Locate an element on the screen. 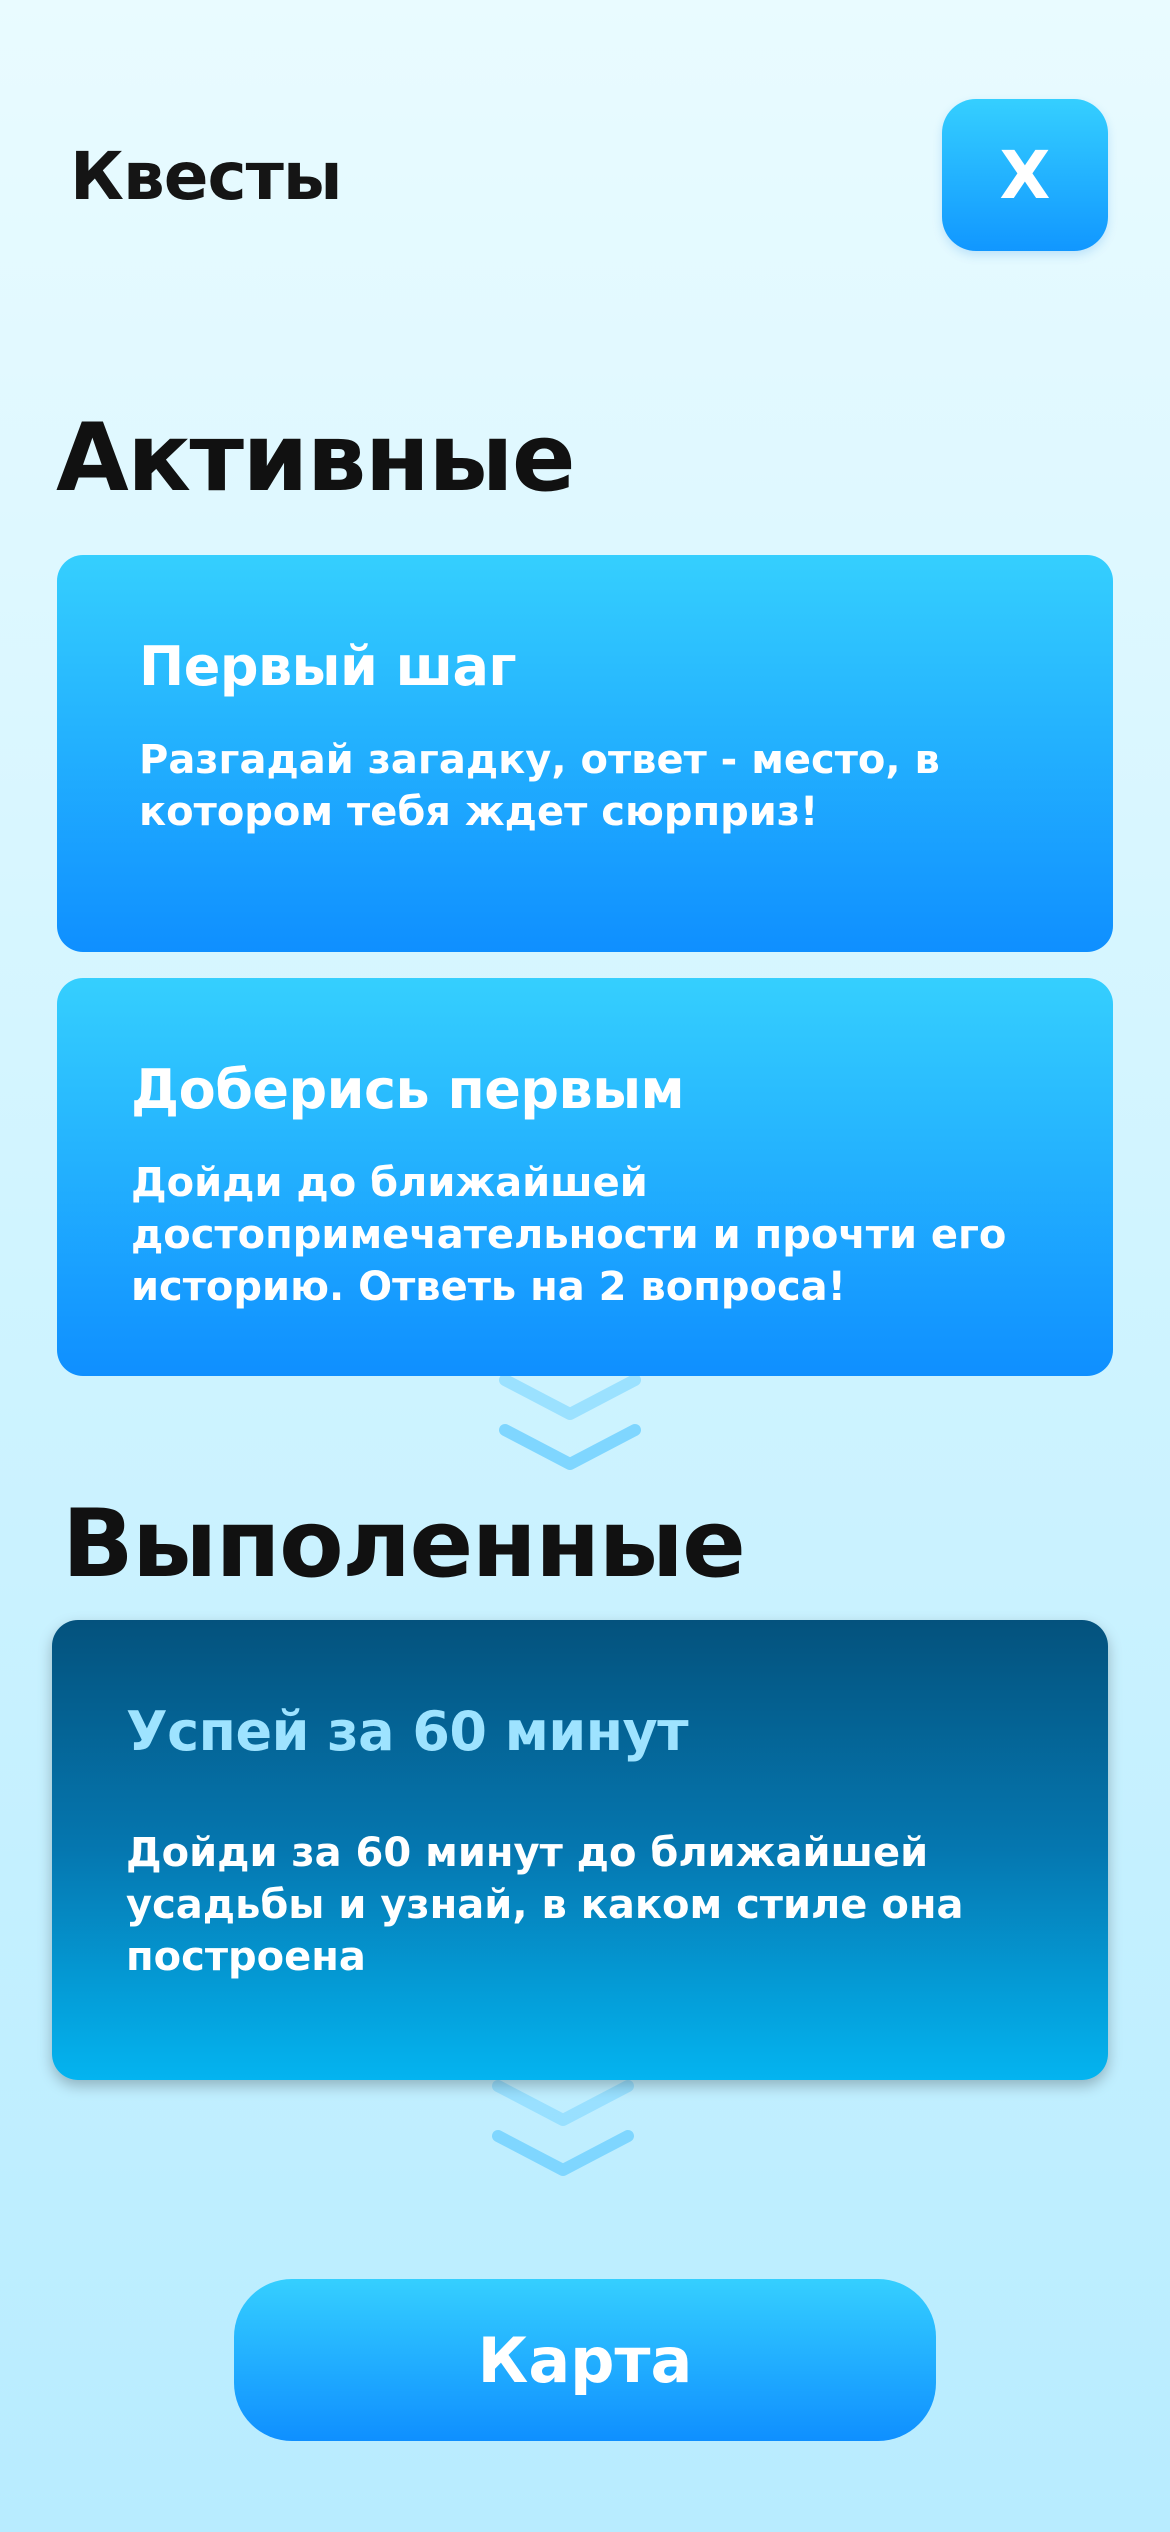  section-title-completed: Выполенные is located at coordinates (404, 1544).